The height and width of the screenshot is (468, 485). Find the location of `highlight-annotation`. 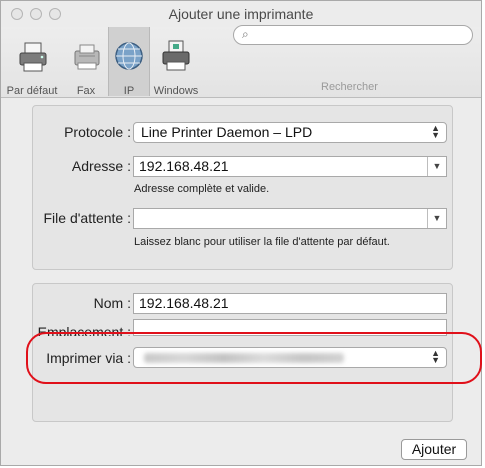

highlight-annotation is located at coordinates (254, 358).